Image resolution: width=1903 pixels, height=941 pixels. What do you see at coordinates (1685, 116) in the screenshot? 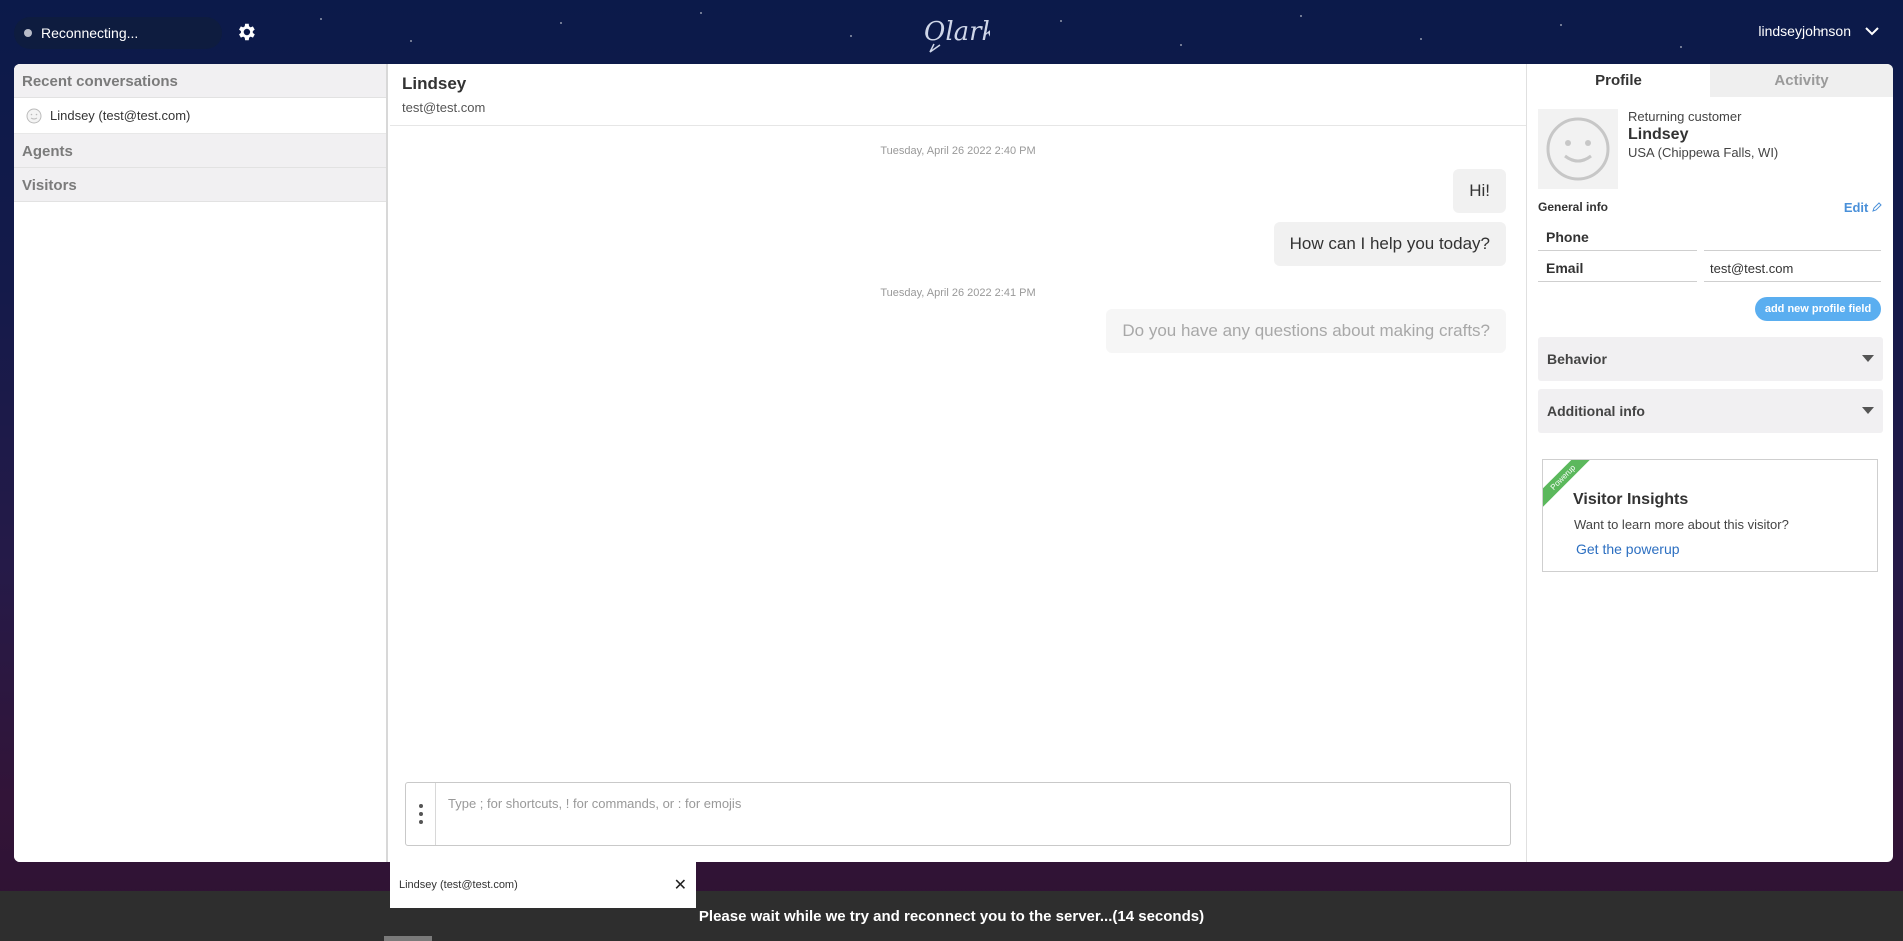
I see `customer-tag: Returning customer` at bounding box center [1685, 116].